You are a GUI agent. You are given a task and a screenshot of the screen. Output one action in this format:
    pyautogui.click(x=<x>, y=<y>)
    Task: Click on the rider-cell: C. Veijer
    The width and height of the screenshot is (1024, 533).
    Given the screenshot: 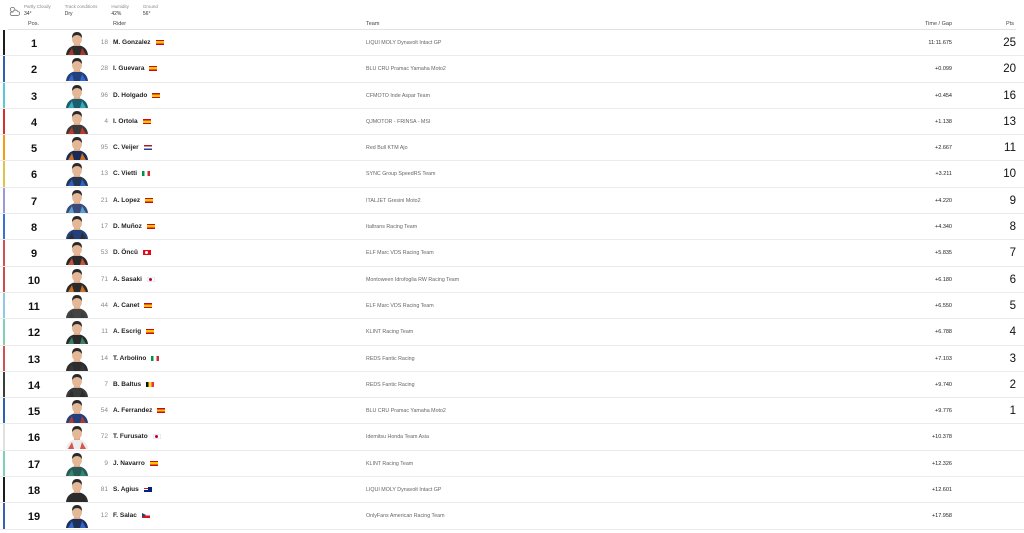 What is the action you would take?
    pyautogui.click(x=132, y=147)
    